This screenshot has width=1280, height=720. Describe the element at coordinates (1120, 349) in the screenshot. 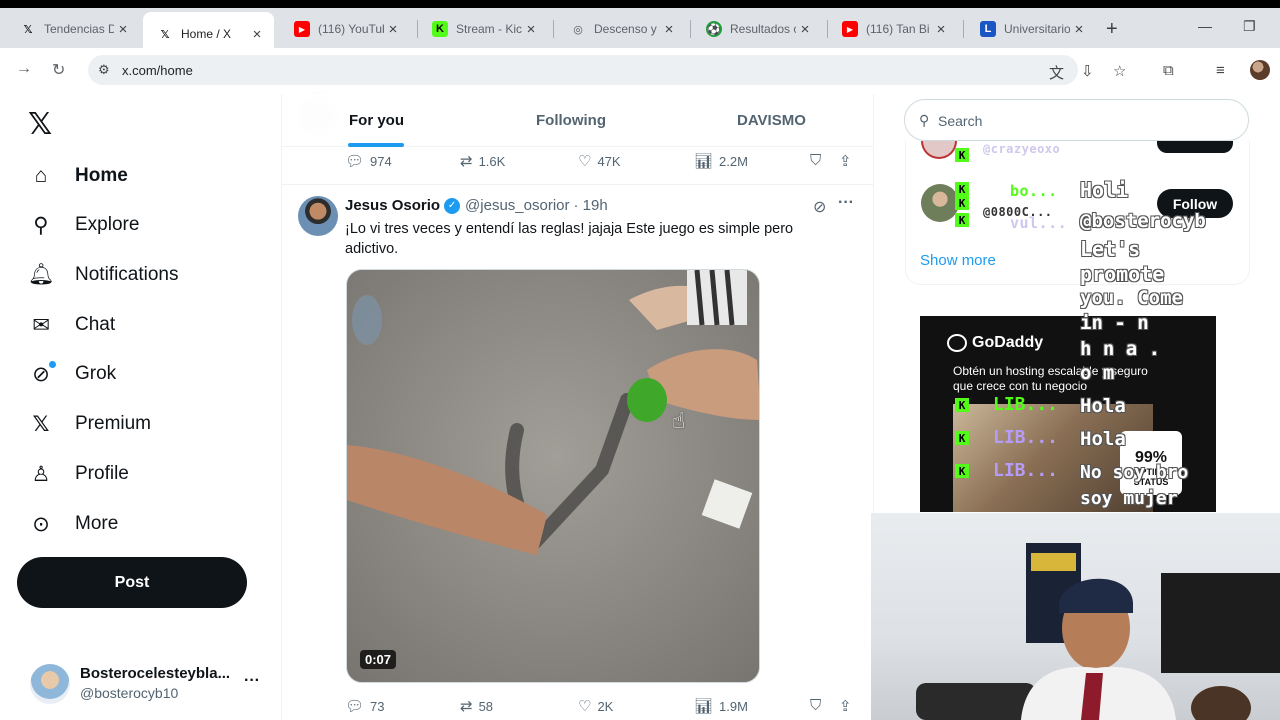

I see `chat-overlay-line: h n a .` at that location.